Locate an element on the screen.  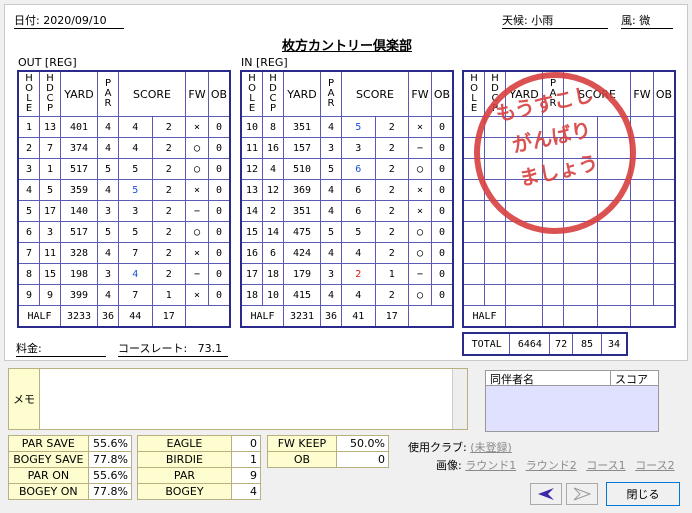
col-score: SCORE is located at coordinates (152, 93).